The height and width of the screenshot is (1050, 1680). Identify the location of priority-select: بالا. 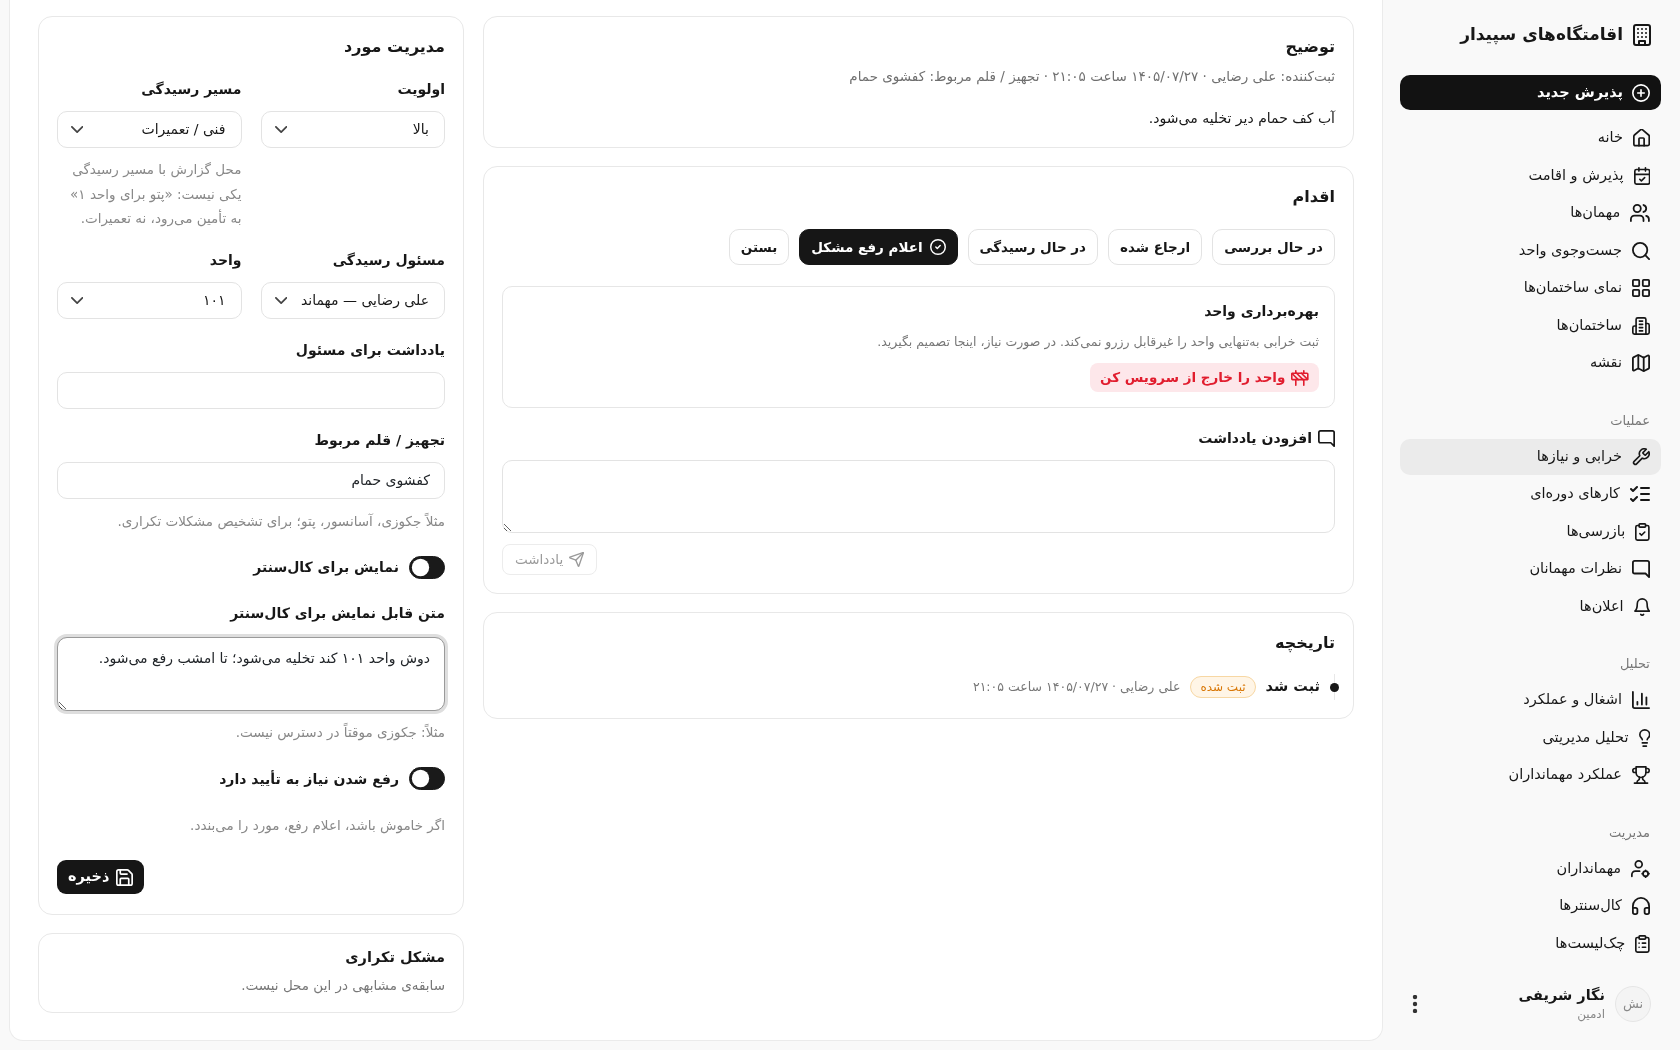
(352, 129).